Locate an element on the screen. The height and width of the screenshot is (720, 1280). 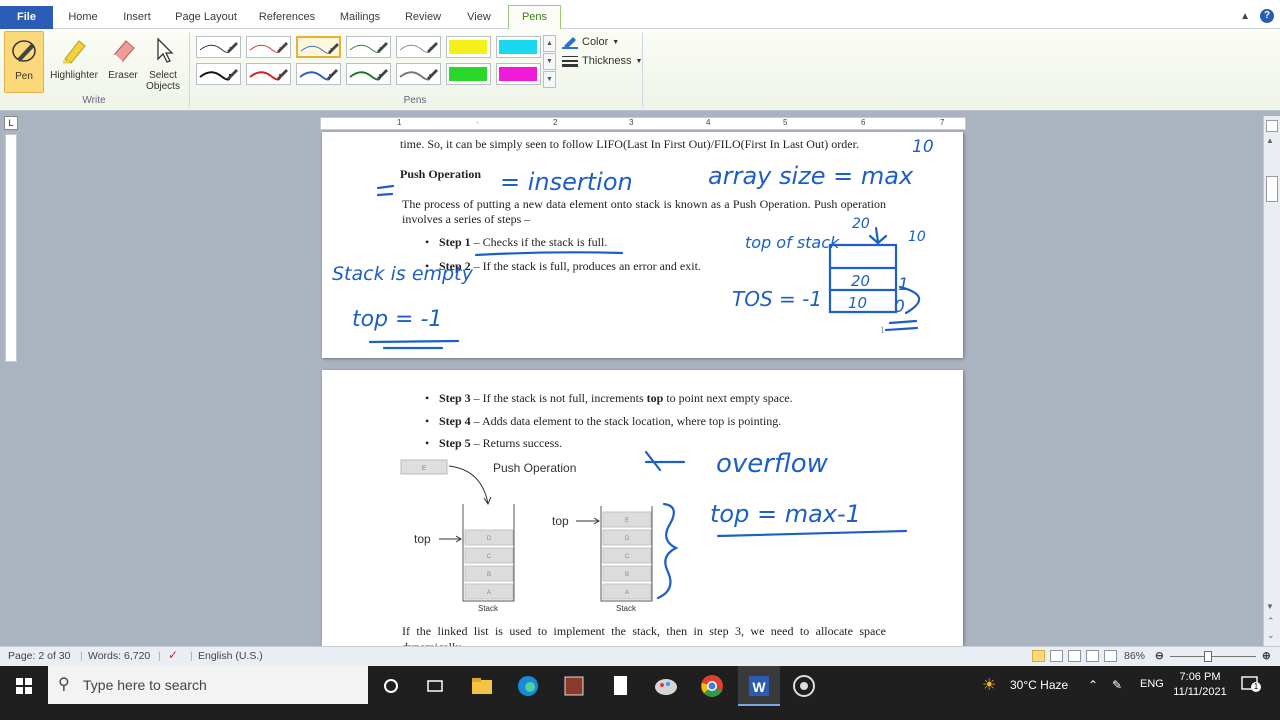
gallery-scroll-down: ▼ is located at coordinates (549, 61).